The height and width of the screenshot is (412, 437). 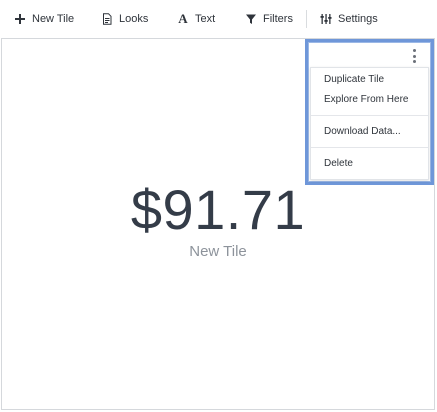 What do you see at coordinates (218, 209) in the screenshot?
I see `tile-single-value: $91.71` at bounding box center [218, 209].